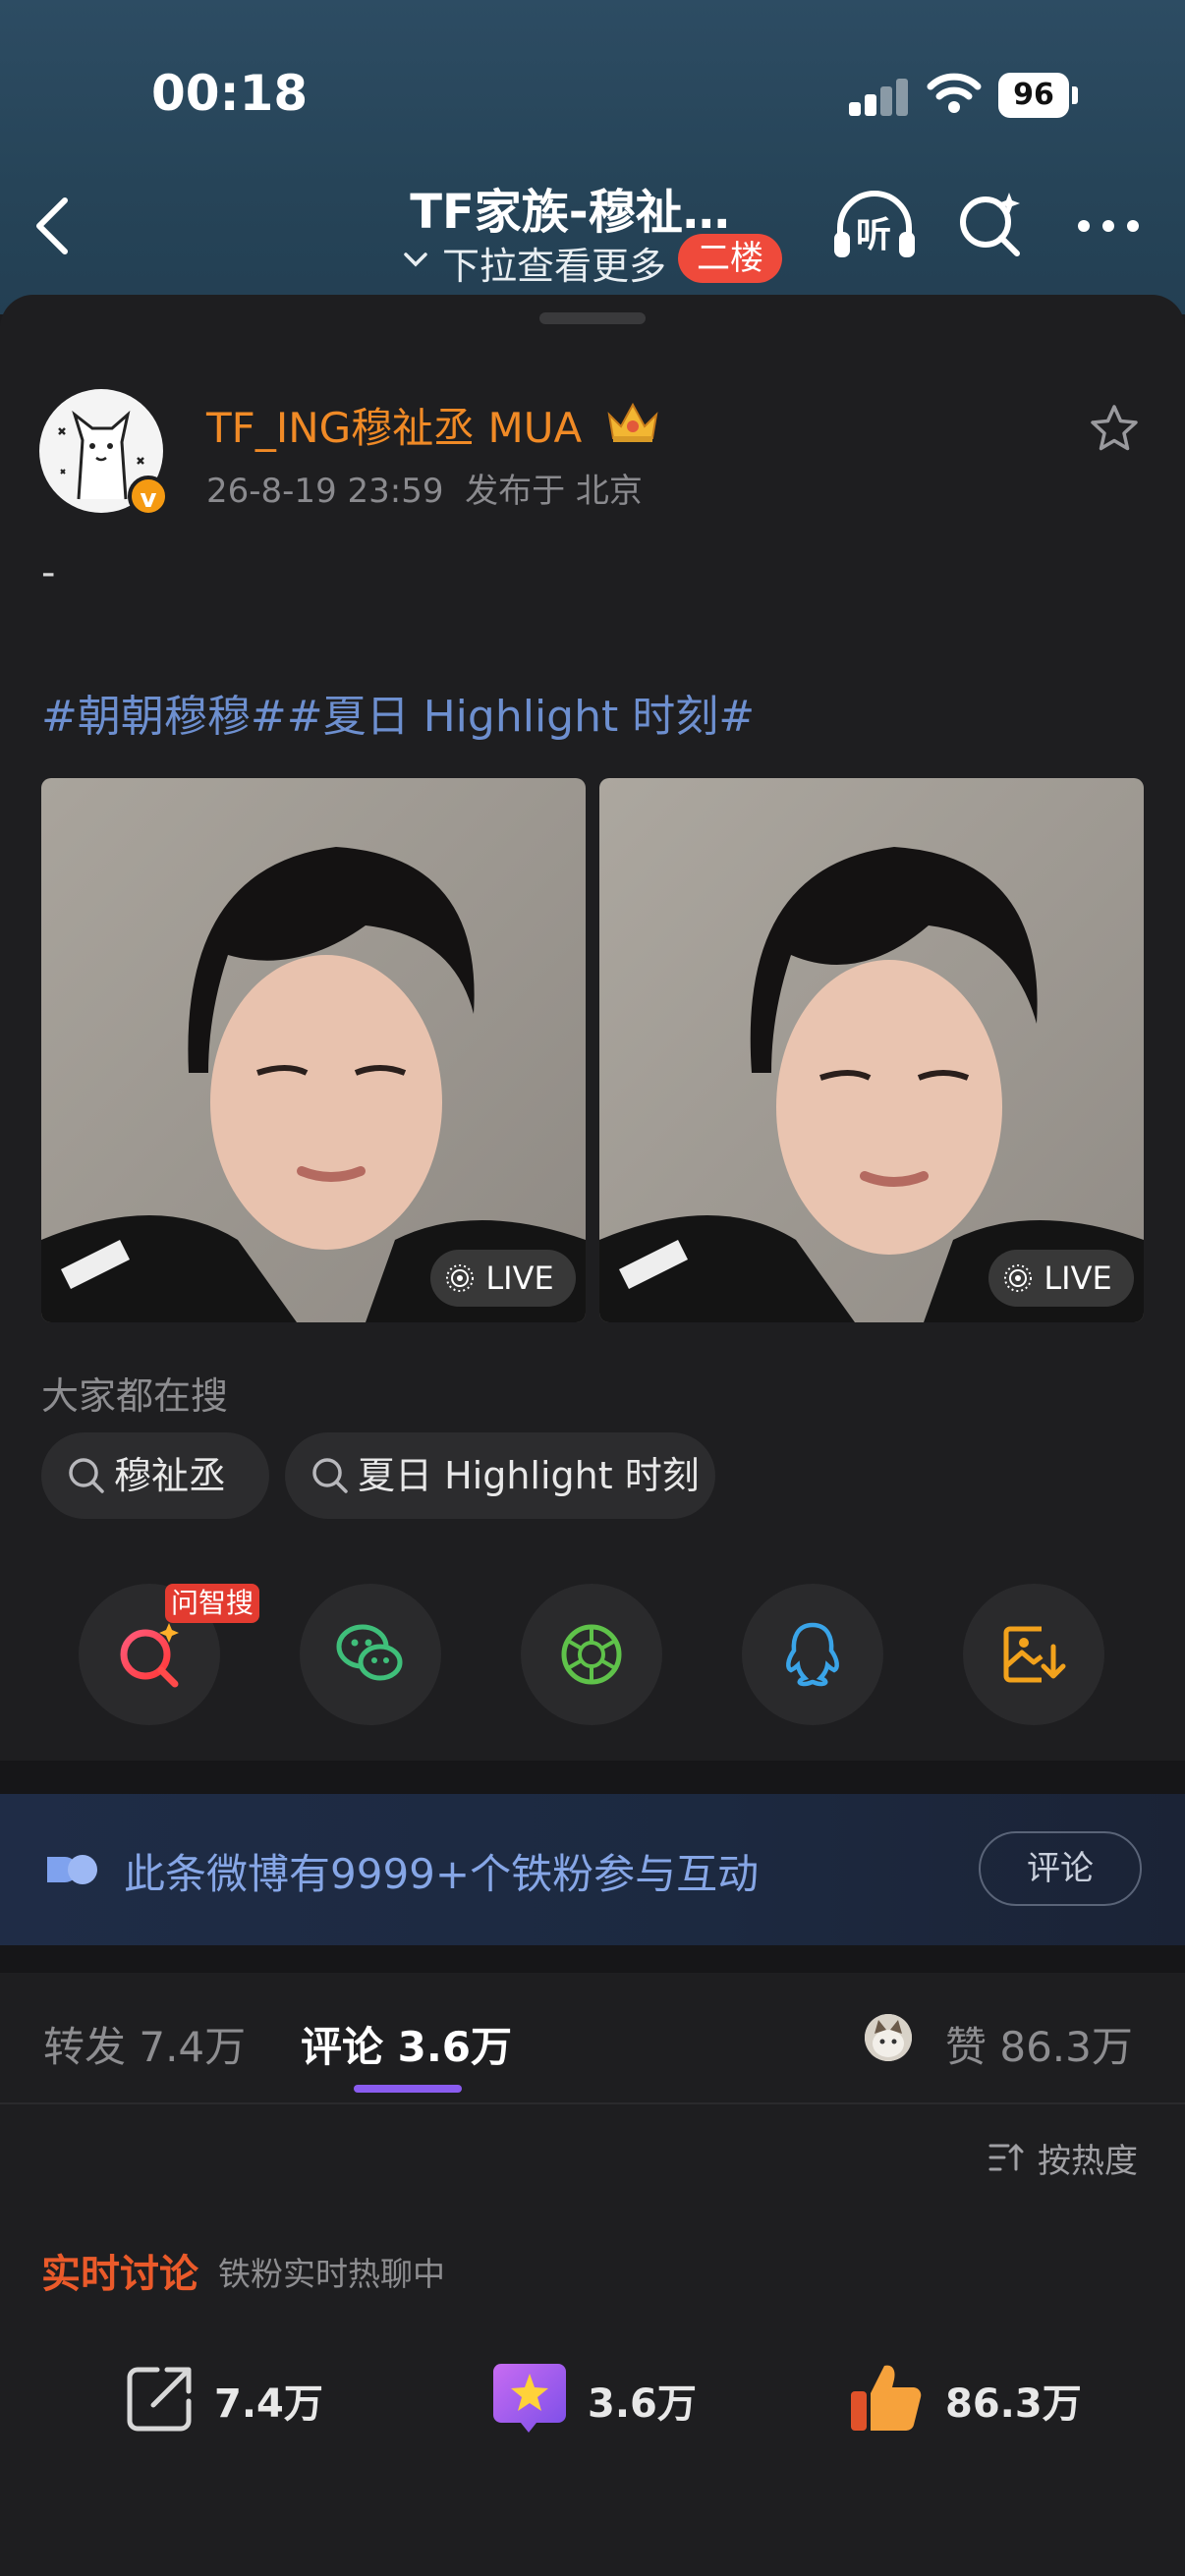  I want to click on pull-down-hint: 下拉查看更多, so click(554, 263).